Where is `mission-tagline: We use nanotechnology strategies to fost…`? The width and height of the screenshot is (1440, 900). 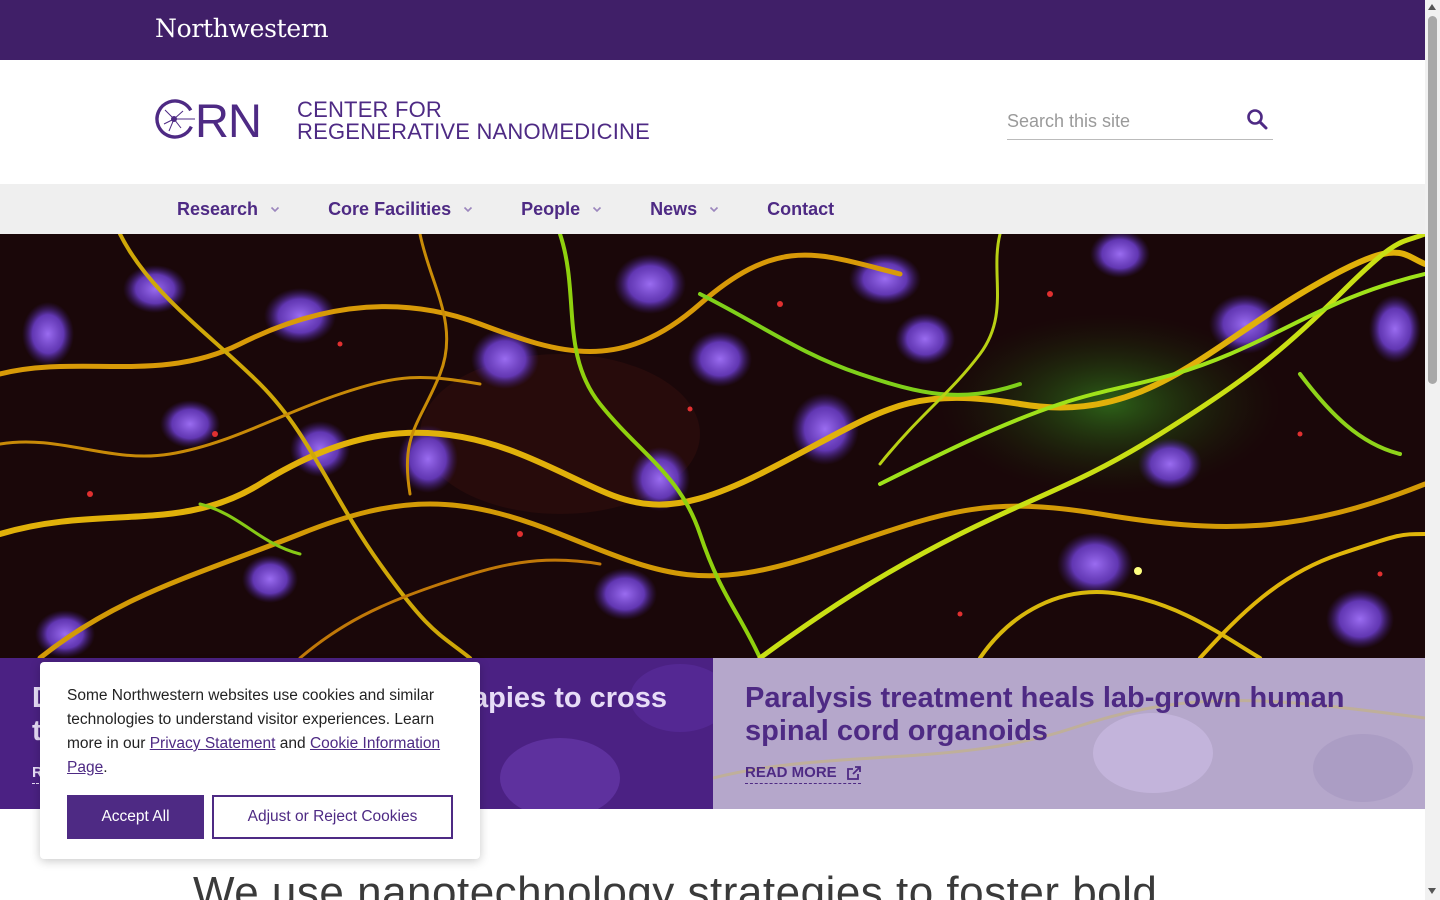
mission-tagline: We use nanotechnology strategies to fost… is located at coordinates (675, 884).